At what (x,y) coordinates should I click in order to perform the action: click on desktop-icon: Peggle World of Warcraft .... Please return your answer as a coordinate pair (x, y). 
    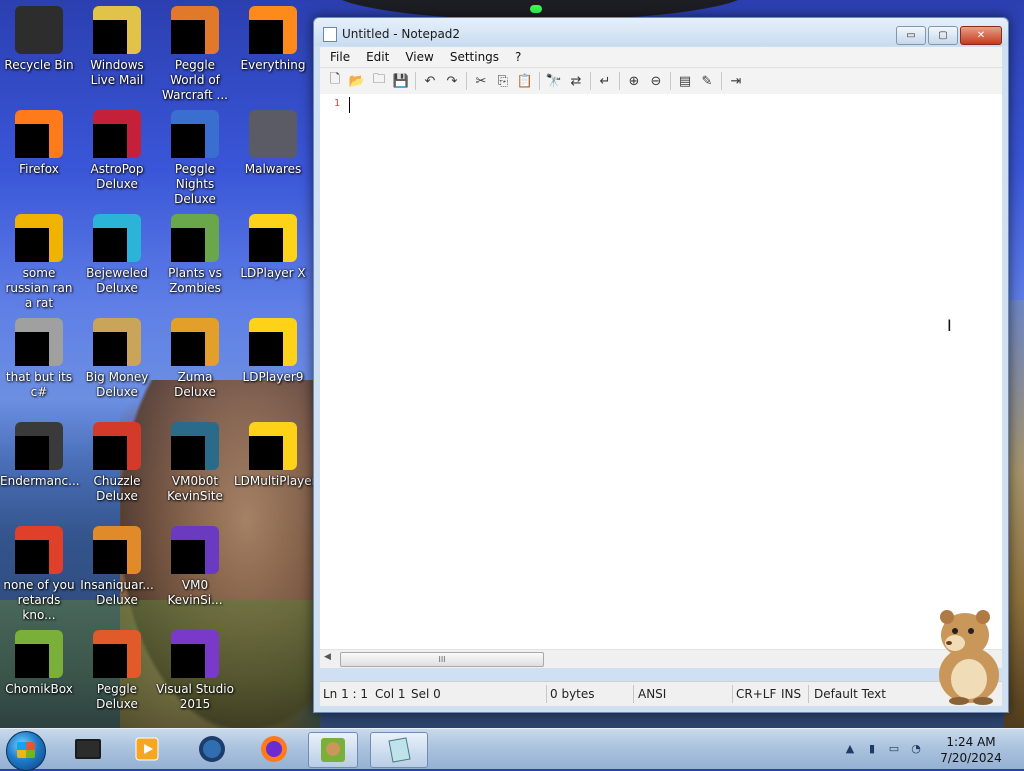
    Looking at the image, I should click on (195, 51).